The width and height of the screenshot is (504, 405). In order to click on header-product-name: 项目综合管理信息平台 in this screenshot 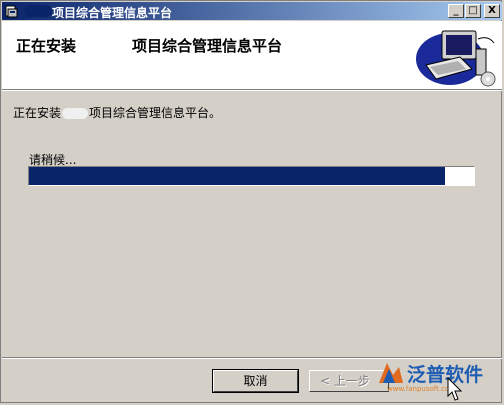, I will do `click(207, 46)`.